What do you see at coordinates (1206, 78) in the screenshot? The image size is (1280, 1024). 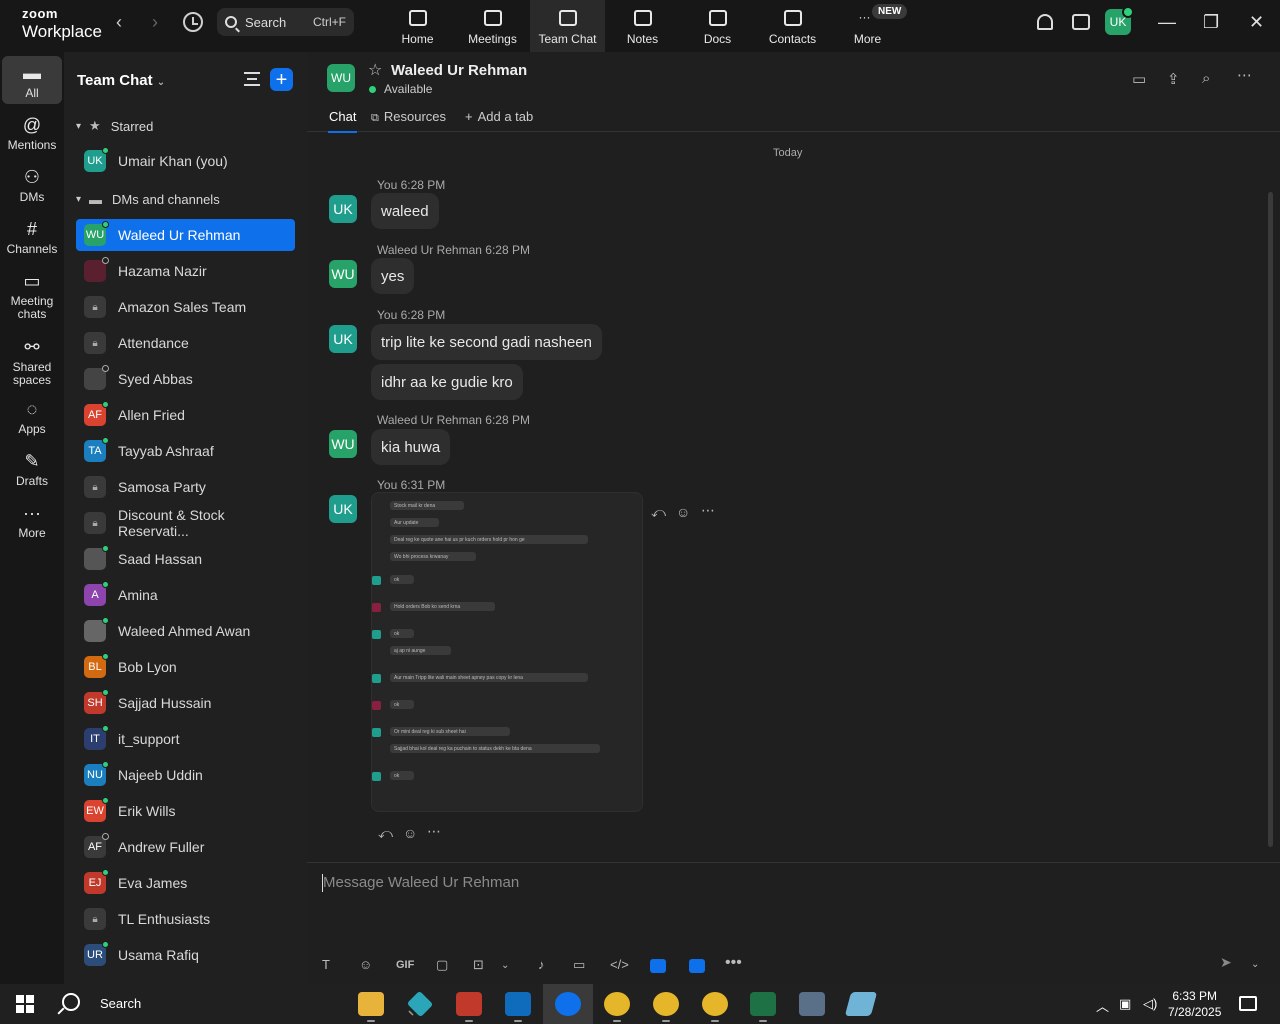 I see `search-chat-icon: ⌕` at bounding box center [1206, 78].